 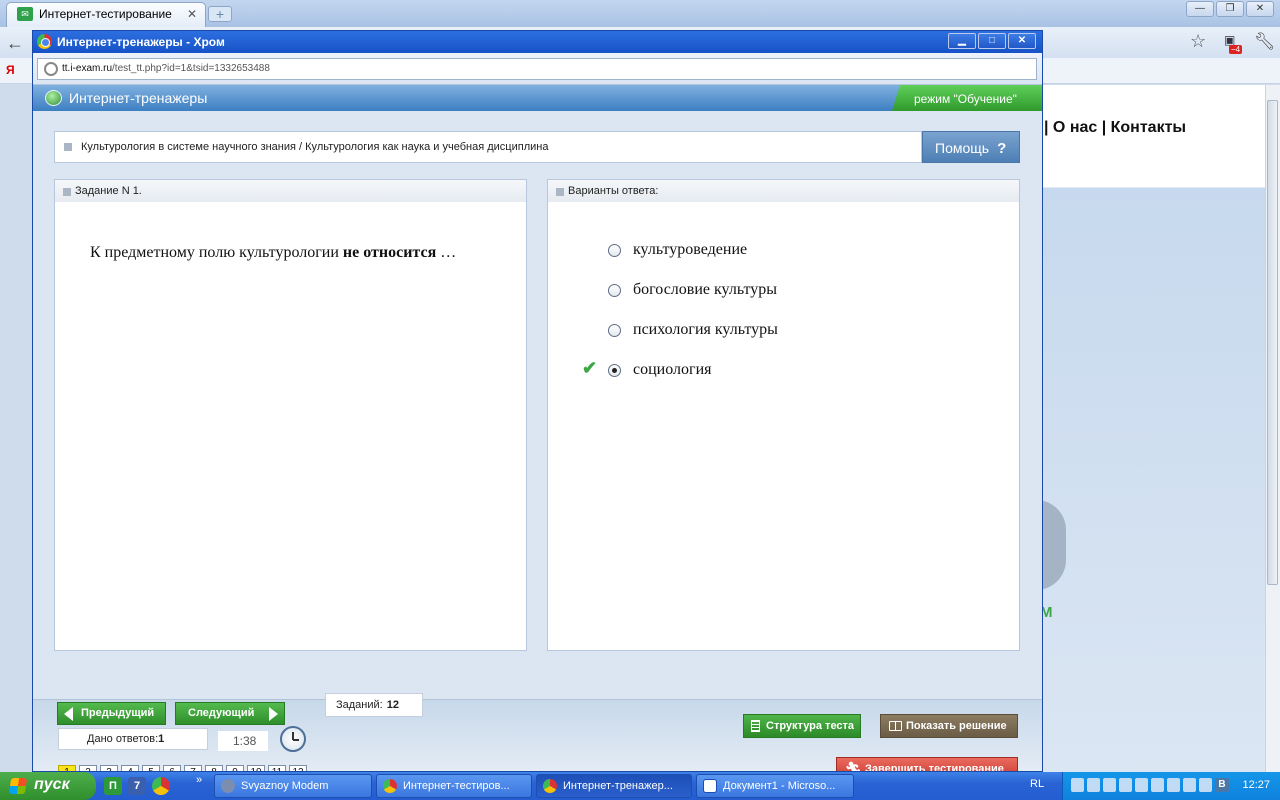 I want to click on finish-test-button: 🏃︎ Завершить тестирование, so click(x=927, y=764).